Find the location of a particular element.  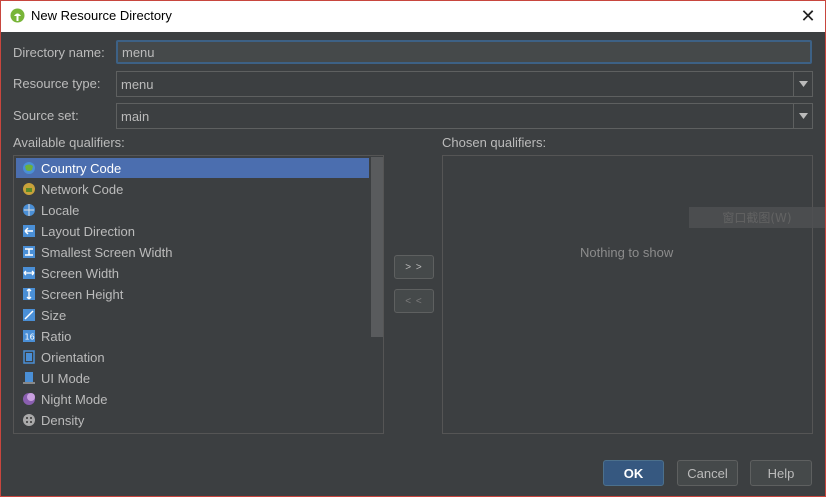

qualifier-item: Orientation is located at coordinates (192, 357).